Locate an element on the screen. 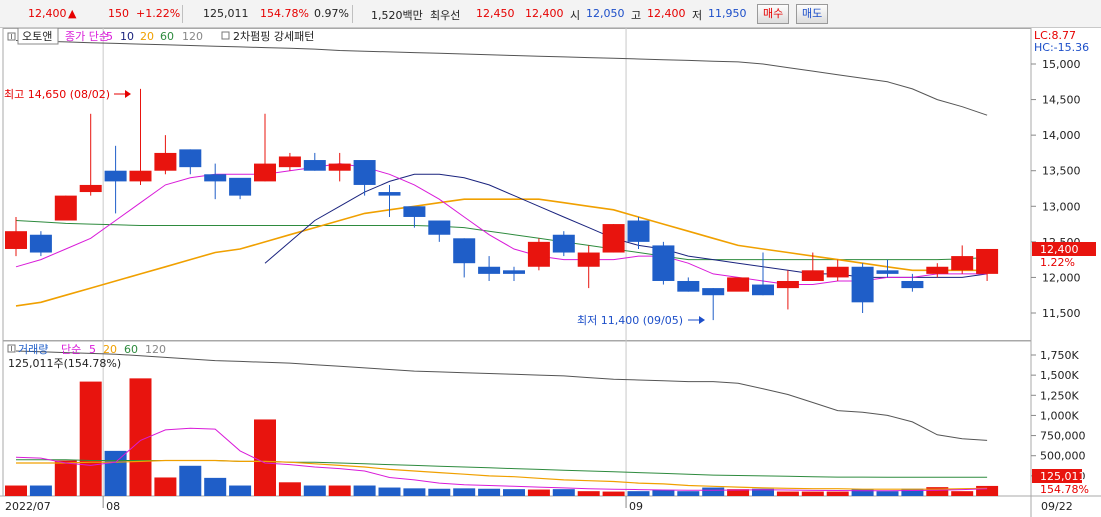 The image size is (1101, 517). low-label: 저 is located at coordinates (697, 15).